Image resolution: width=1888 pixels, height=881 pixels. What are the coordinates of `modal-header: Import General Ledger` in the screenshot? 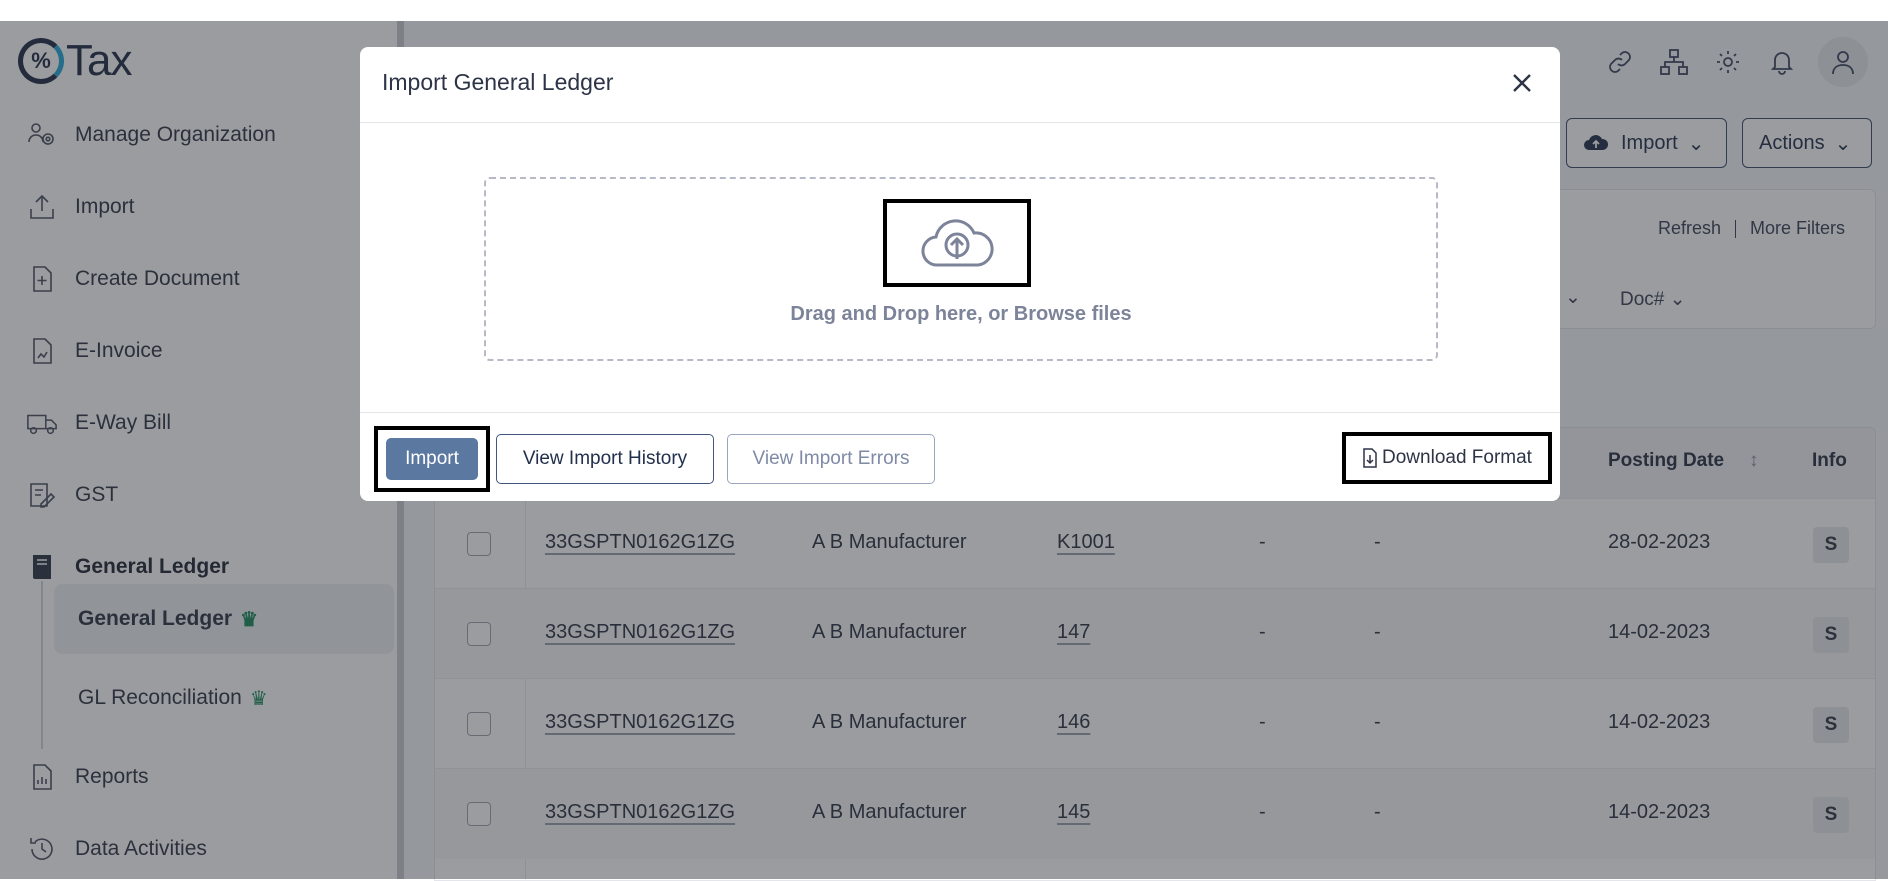 It's located at (960, 85).